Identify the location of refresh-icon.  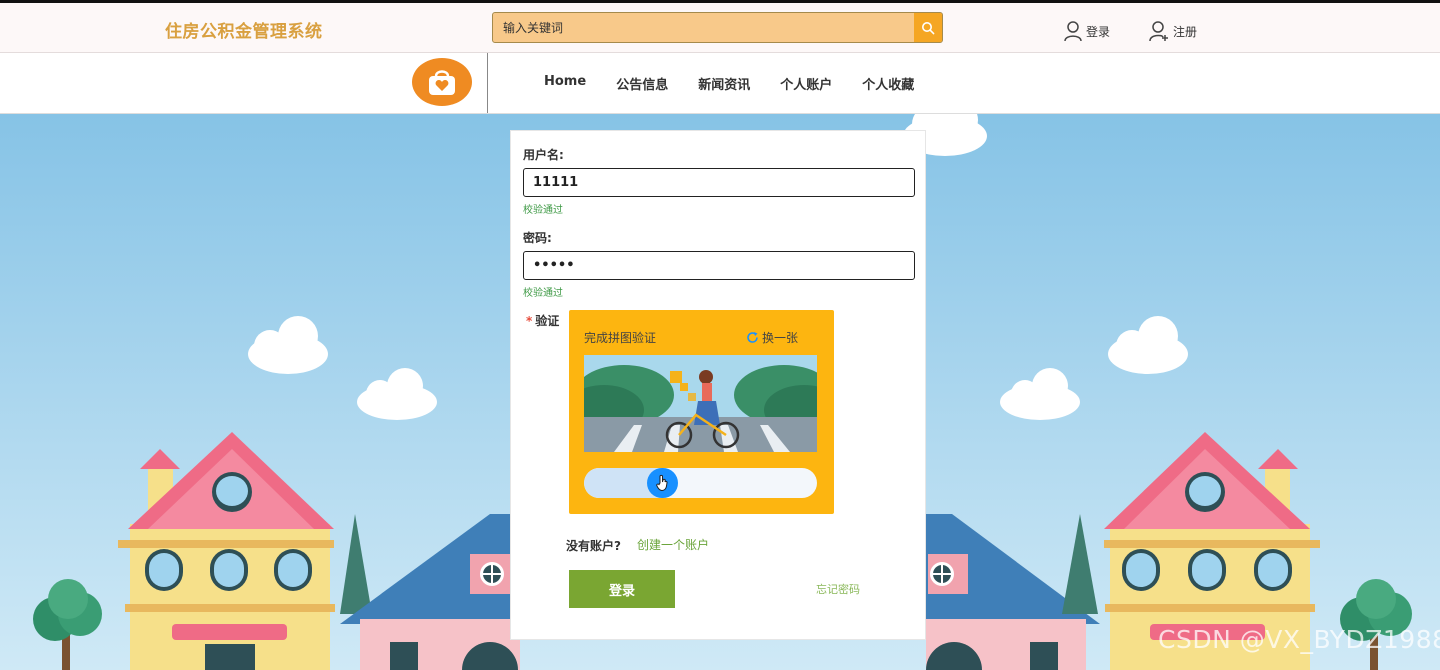
(752, 337).